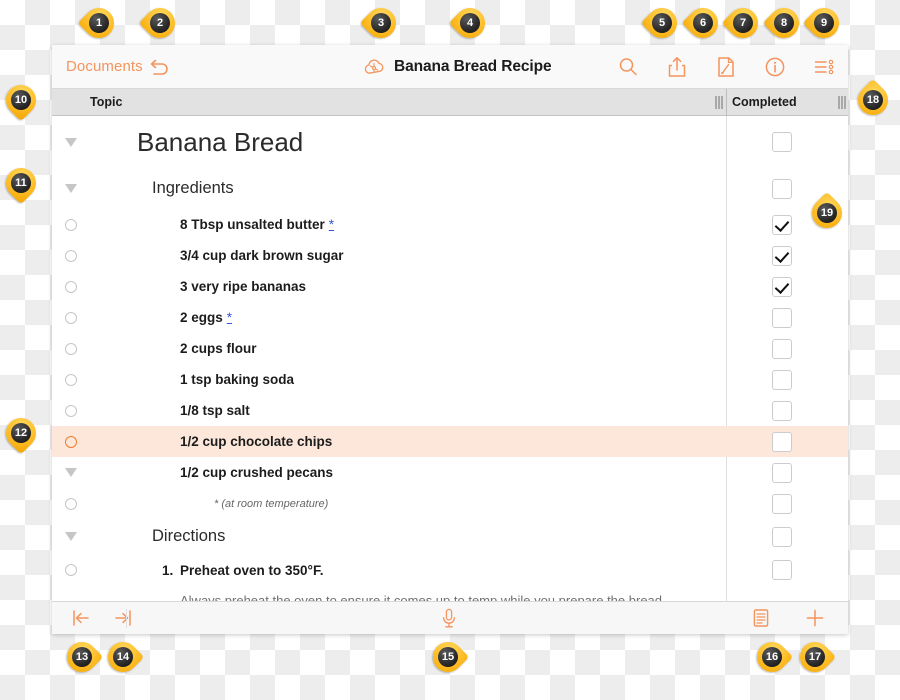 This screenshot has width=900, height=700. What do you see at coordinates (262, 255) in the screenshot?
I see `row-label: 3/4 cup dark brown sugar` at bounding box center [262, 255].